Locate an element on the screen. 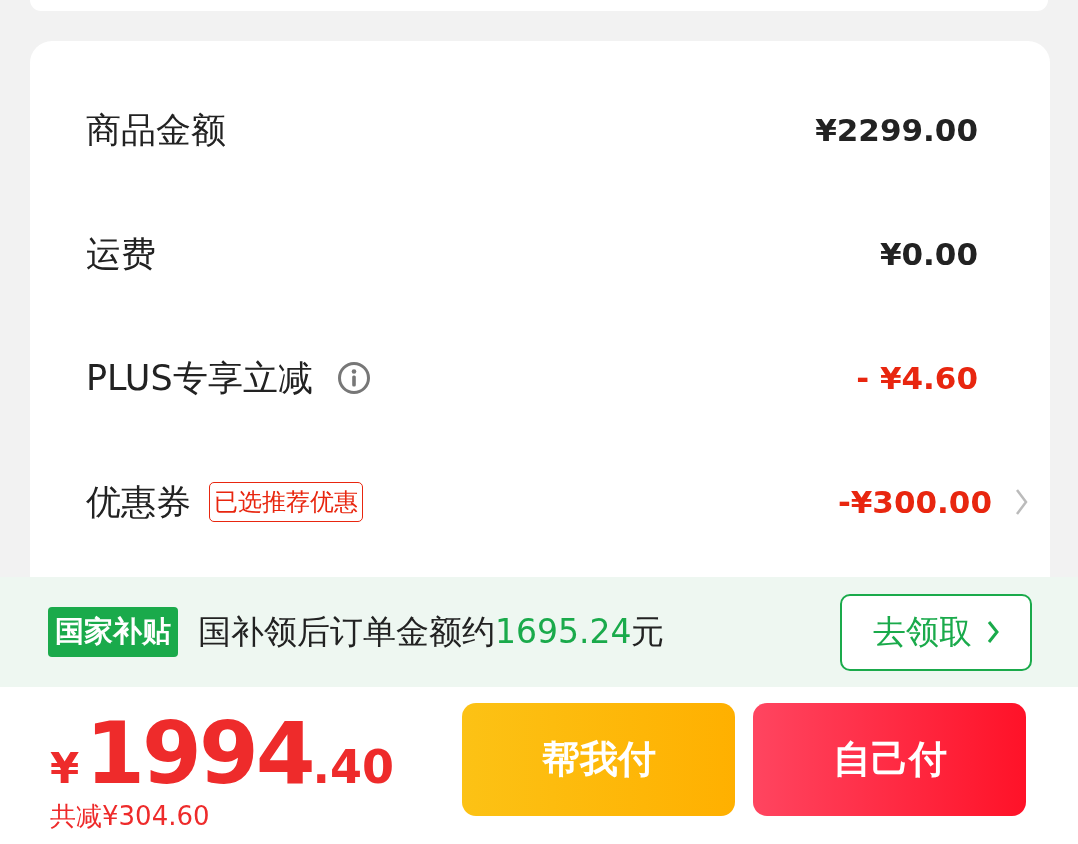 This screenshot has width=1078, height=844. row-value: -¥300.00 is located at coordinates (914, 502).